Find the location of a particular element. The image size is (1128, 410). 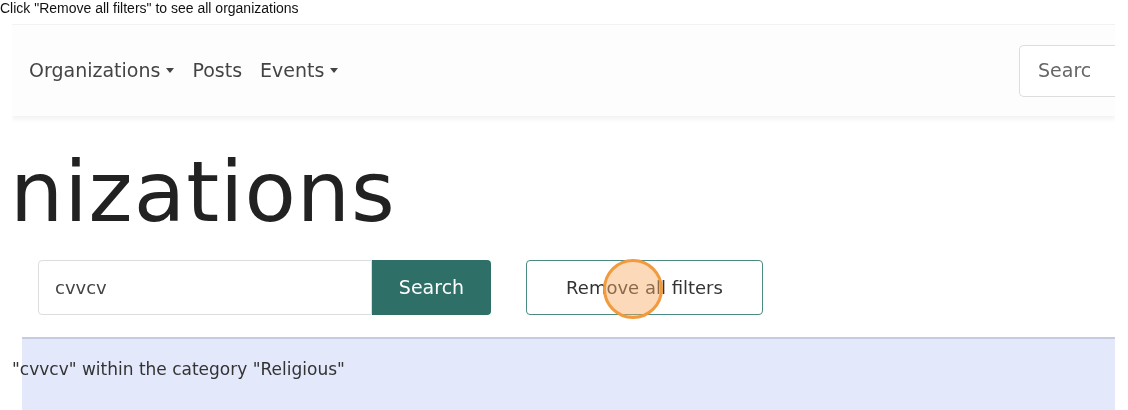

caption-text: Click "Remove all filters" to see all organizations is located at coordinates (149, 8).